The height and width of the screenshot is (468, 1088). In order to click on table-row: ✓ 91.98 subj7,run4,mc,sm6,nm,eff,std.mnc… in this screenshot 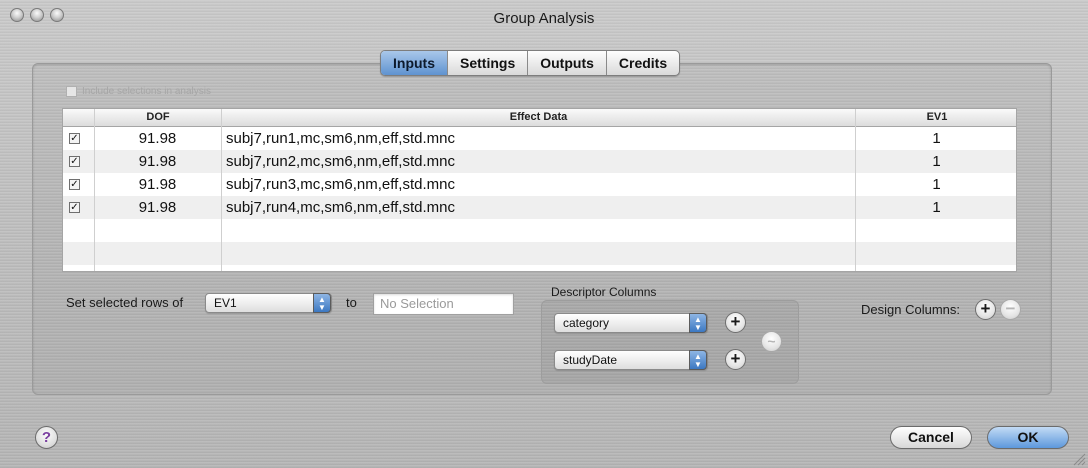, I will do `click(539, 207)`.